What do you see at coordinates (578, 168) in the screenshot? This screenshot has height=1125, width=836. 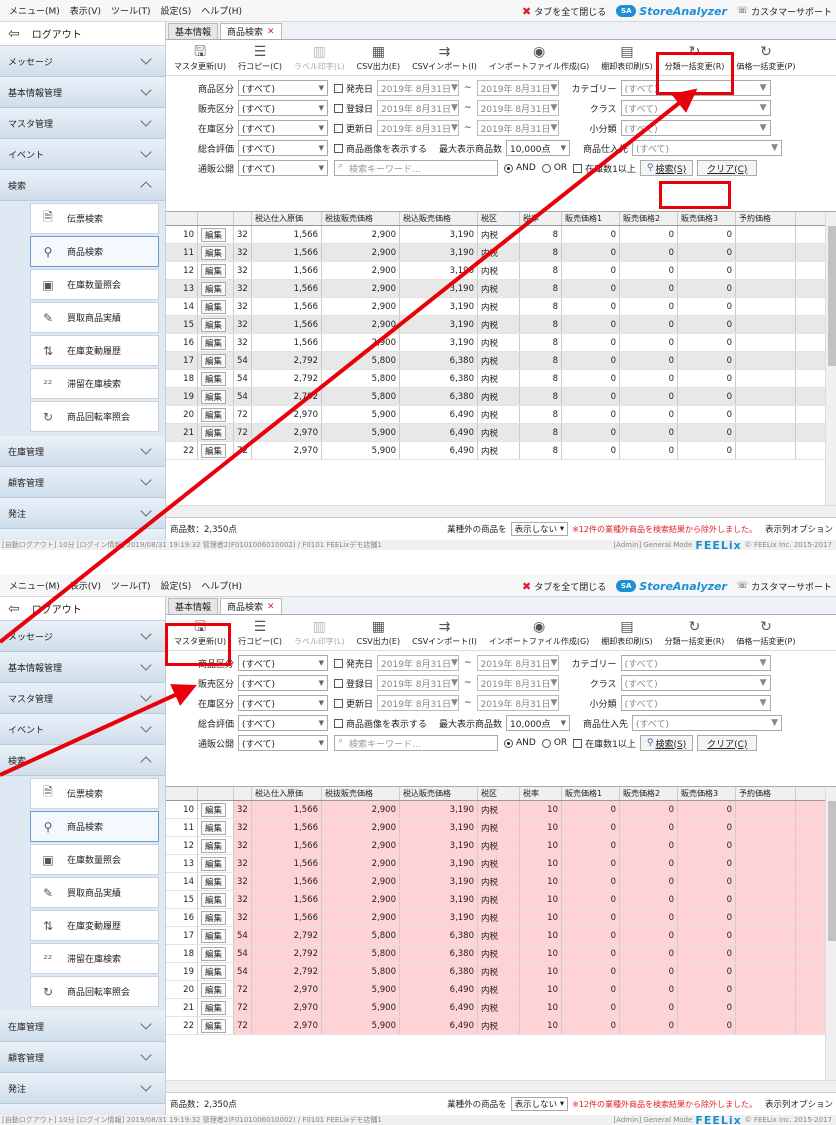 I see `in-stock-checkbox` at bounding box center [578, 168].